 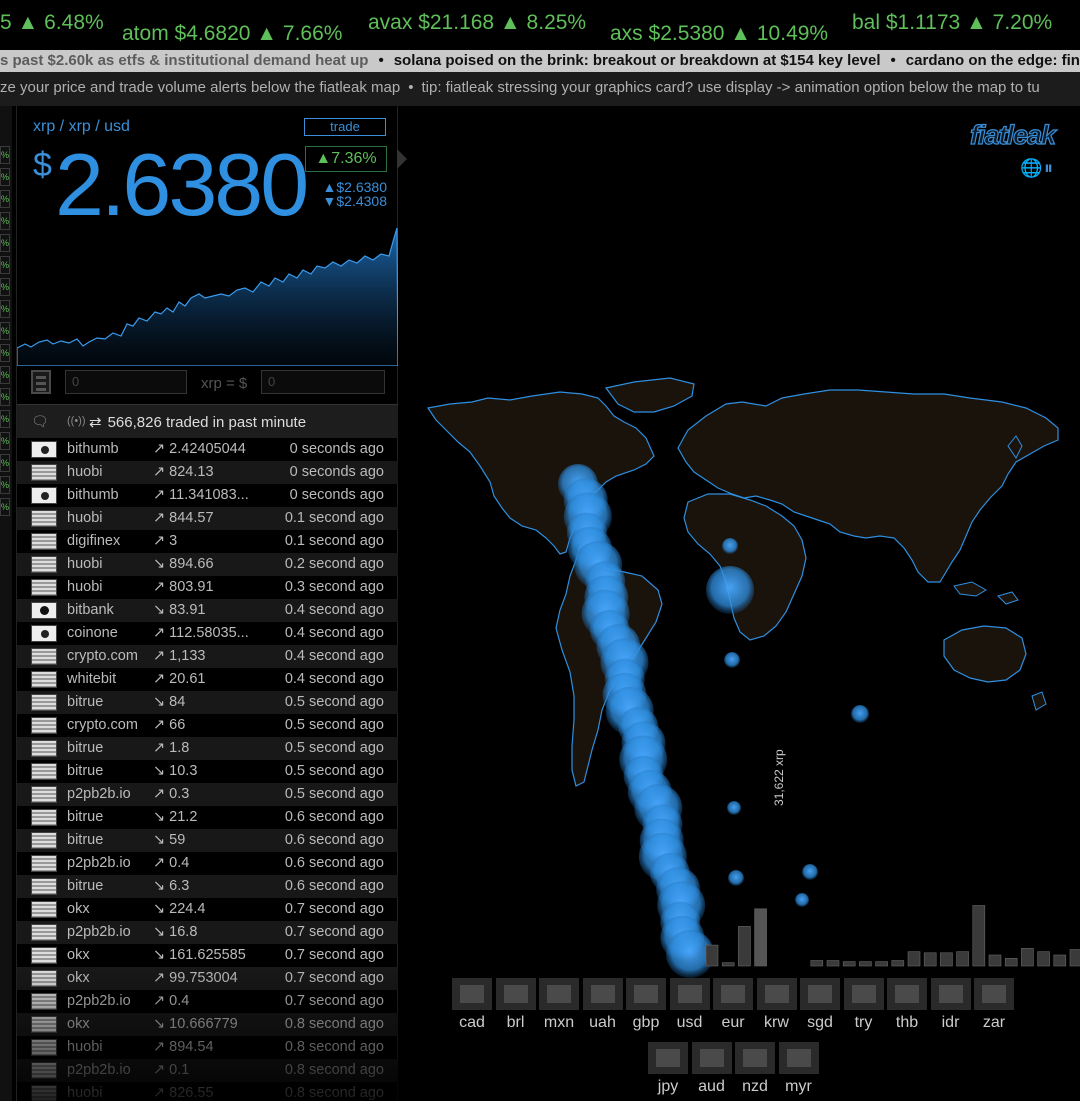 I want to click on trade-row: huobi ↘ 894.66 0.2 second ago, so click(x=207, y=564).